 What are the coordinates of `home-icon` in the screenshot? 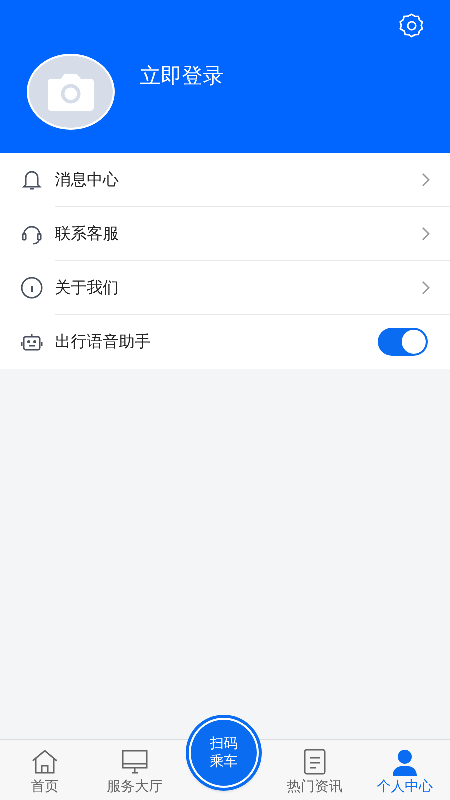 It's located at (45, 762).